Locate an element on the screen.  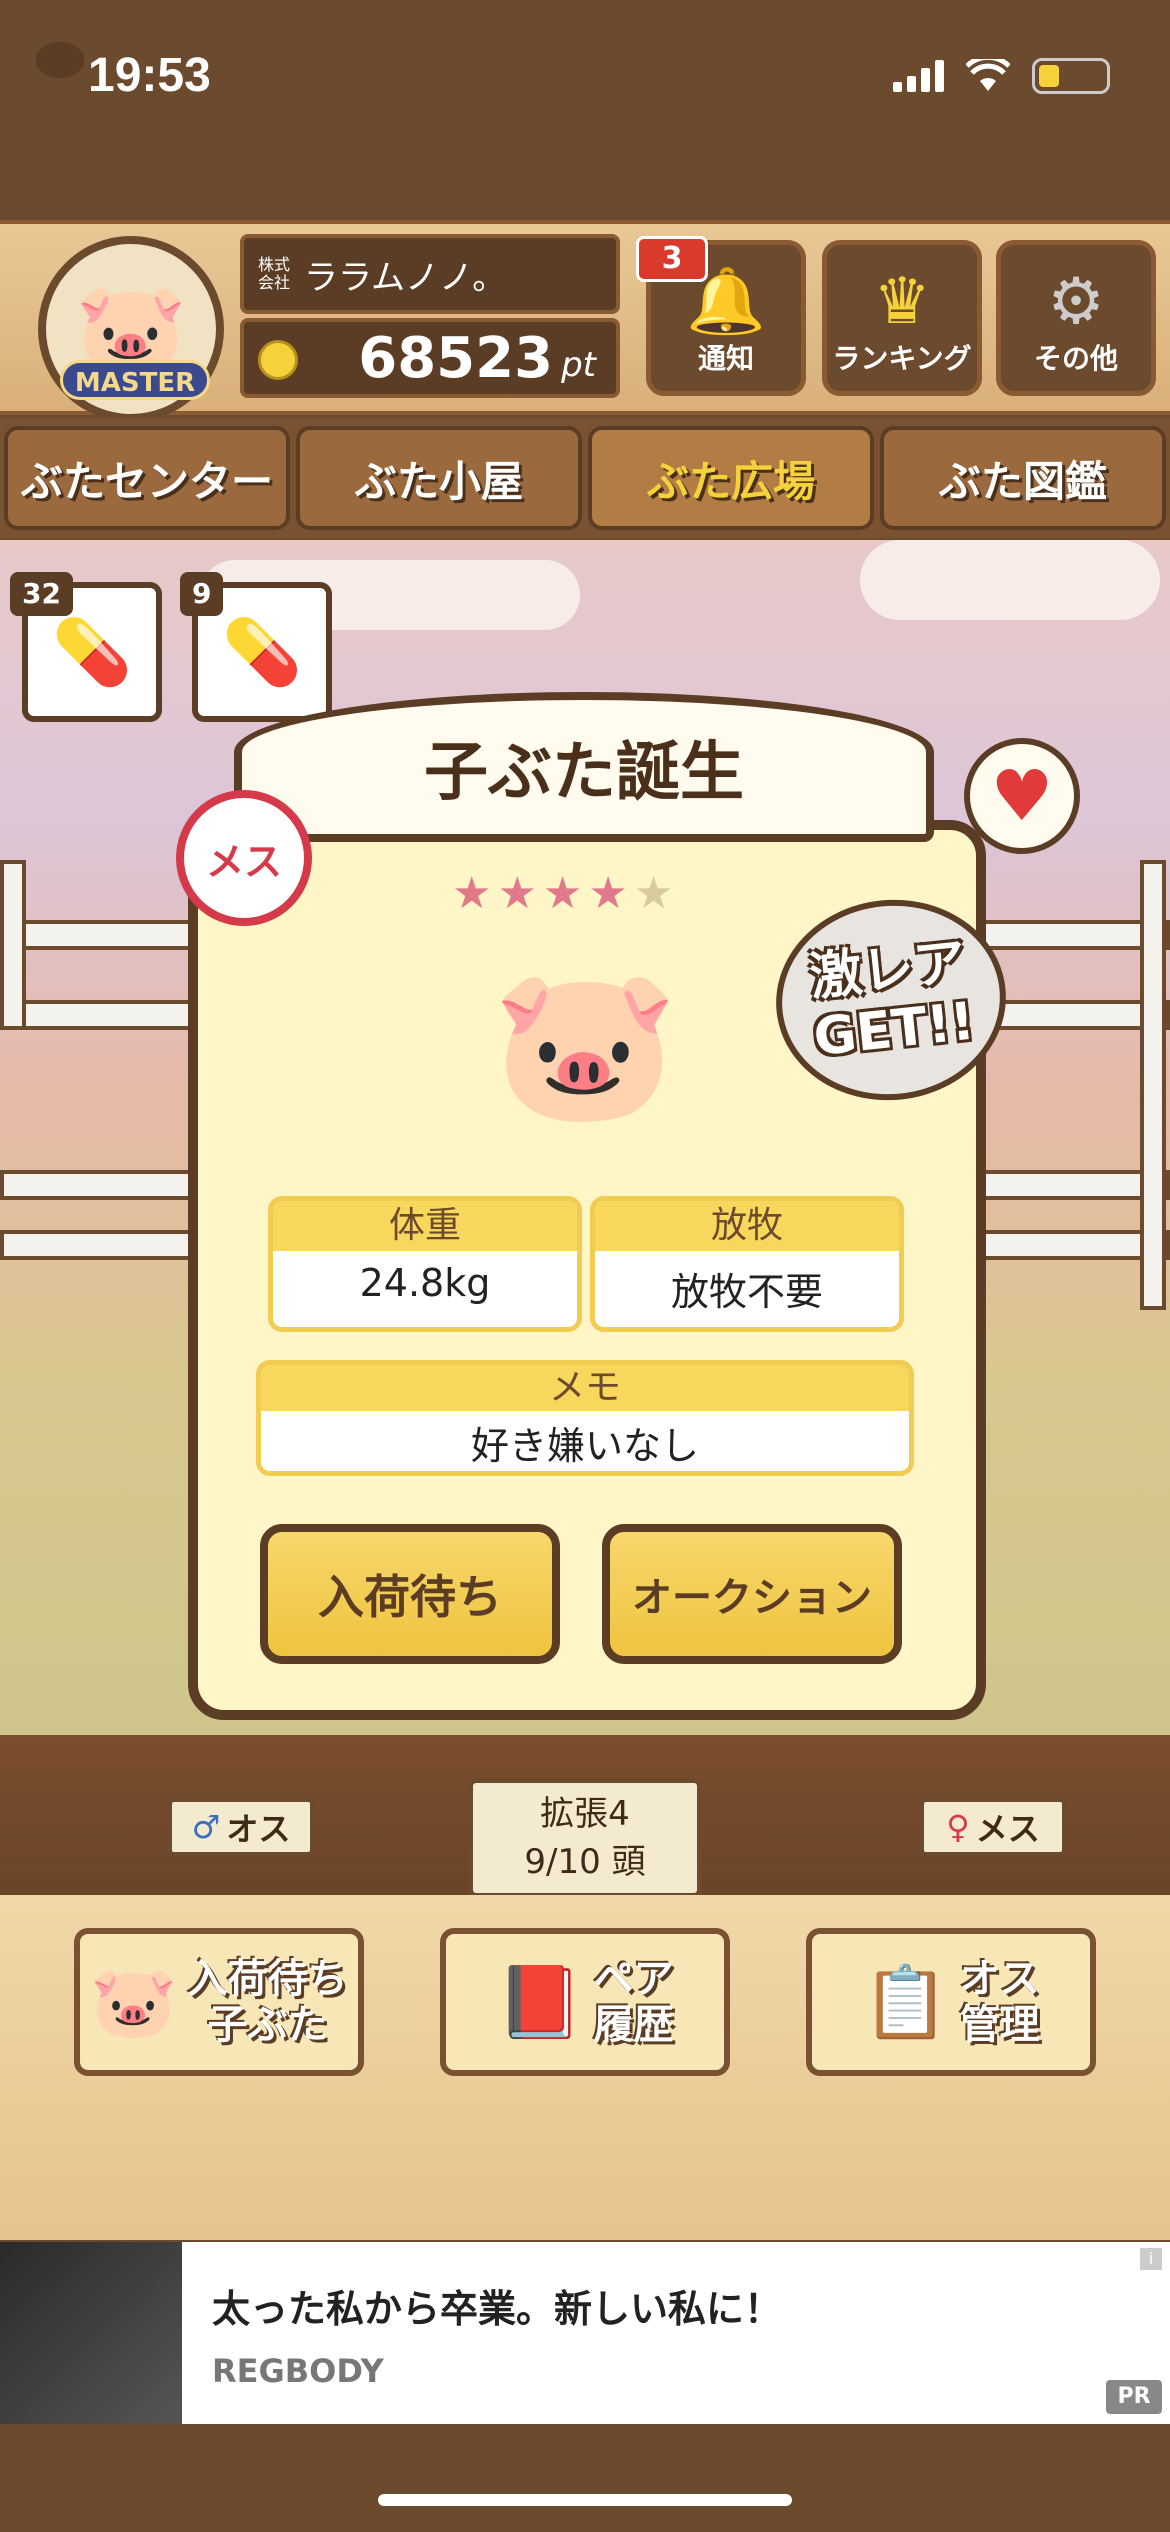
ad-banner: 太った私から卒業。新しい私に！ REGBODY i PR is located at coordinates (585, 2333).